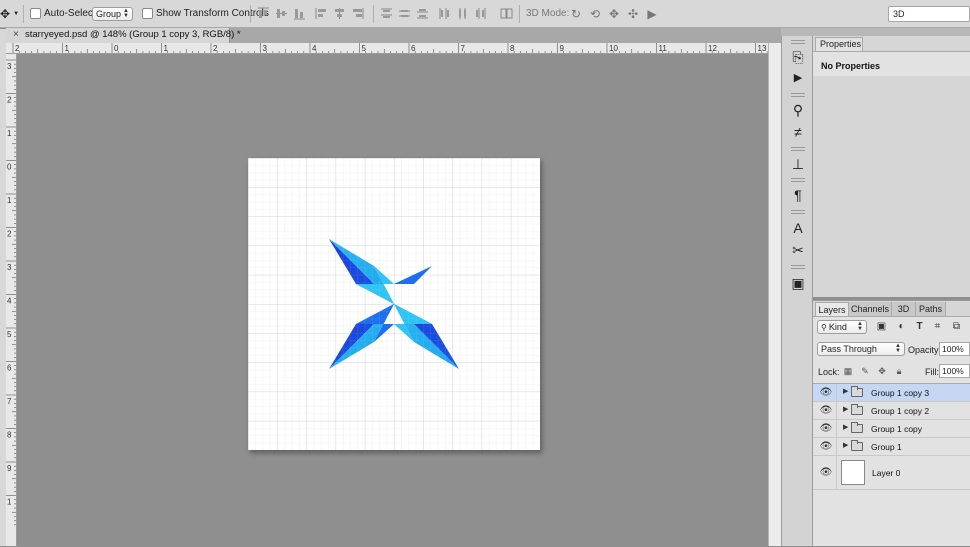 Image resolution: width=970 pixels, height=547 pixels. I want to click on auto-select-dropdown: Group ▲ ▼, so click(112, 14).